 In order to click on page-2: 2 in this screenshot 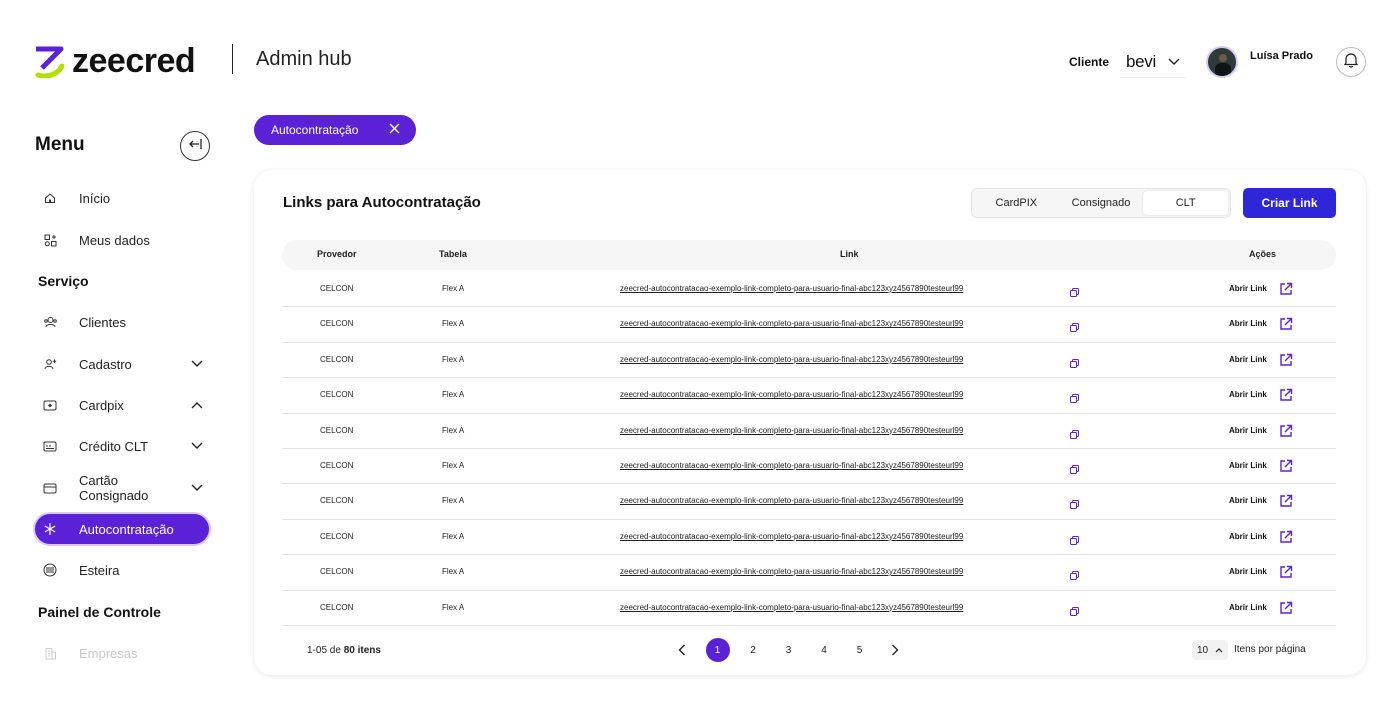, I will do `click(753, 650)`.